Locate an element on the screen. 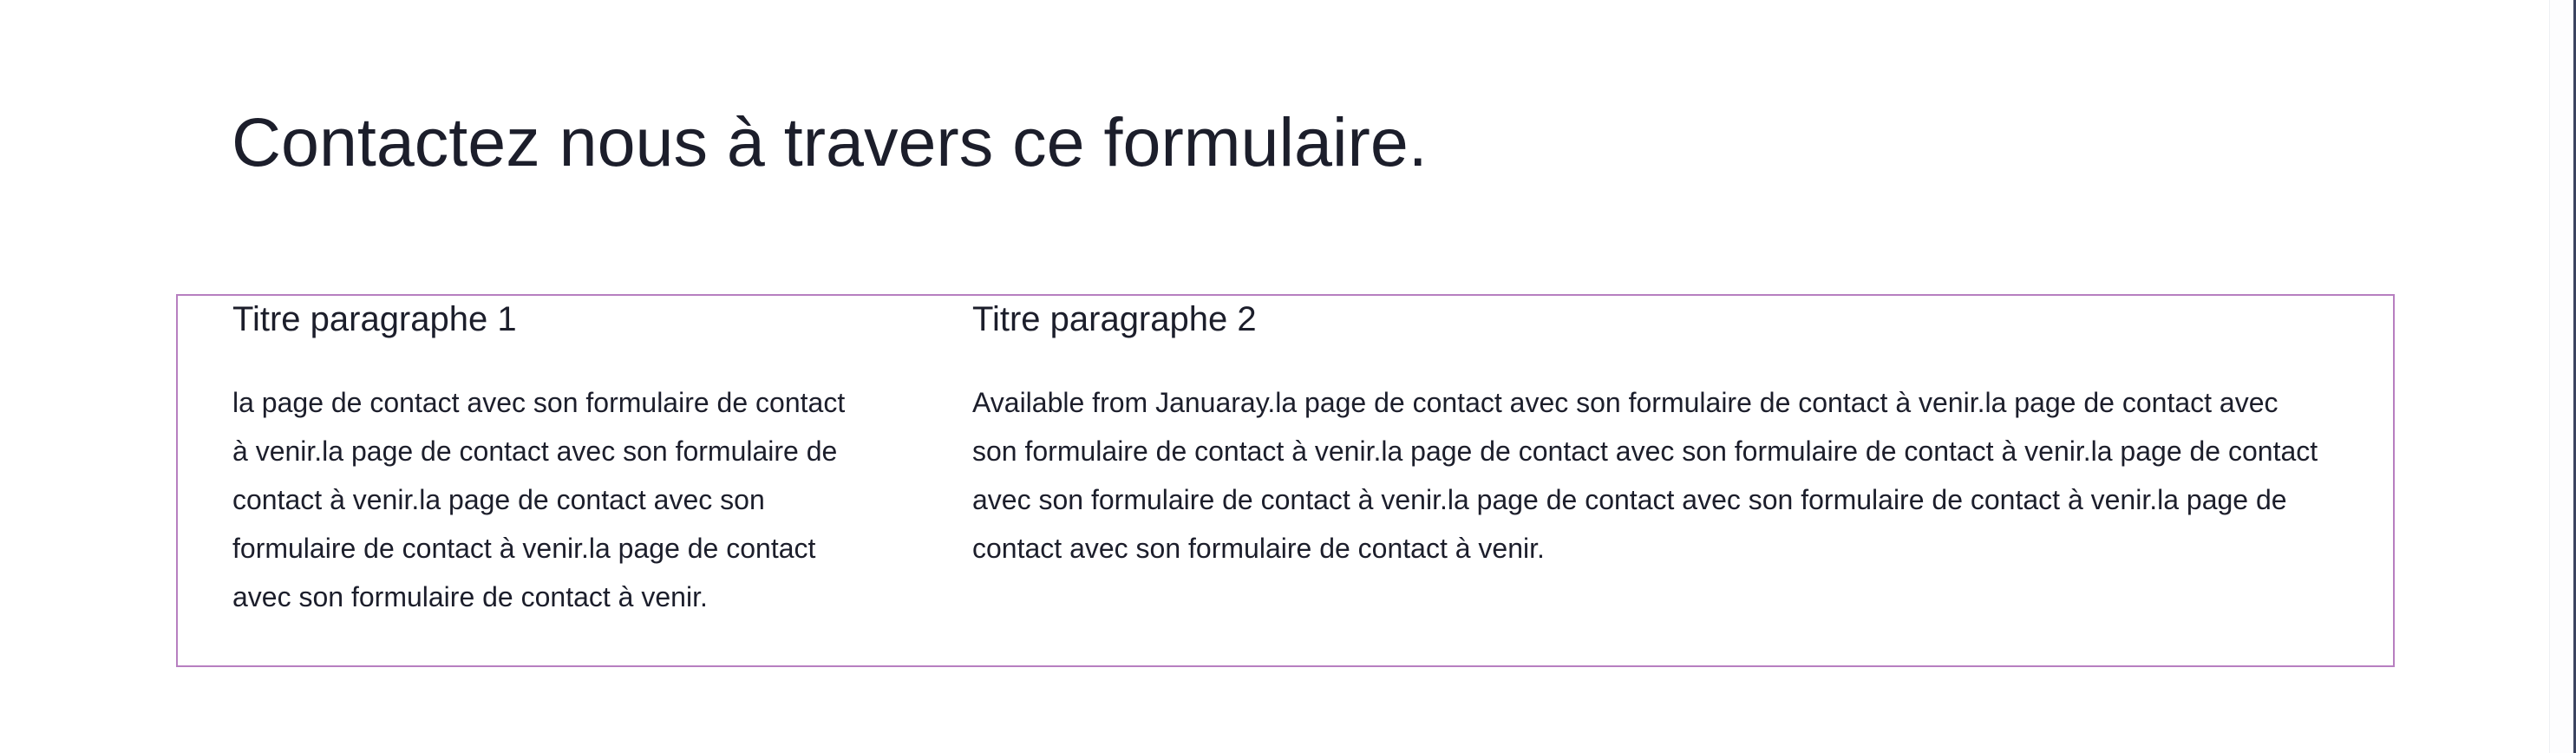 The height and width of the screenshot is (753, 2576). paragraph-title-1: Titre paragraphe 1 is located at coordinates (374, 319).